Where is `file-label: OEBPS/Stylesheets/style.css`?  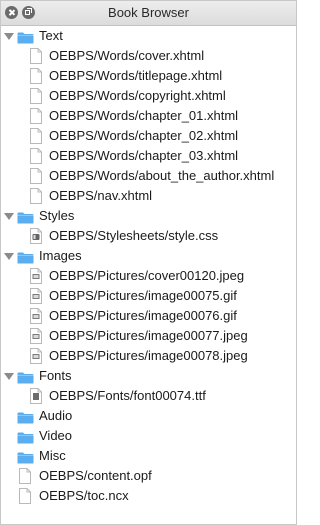 file-label: OEBPS/Stylesheets/style.css is located at coordinates (134, 235).